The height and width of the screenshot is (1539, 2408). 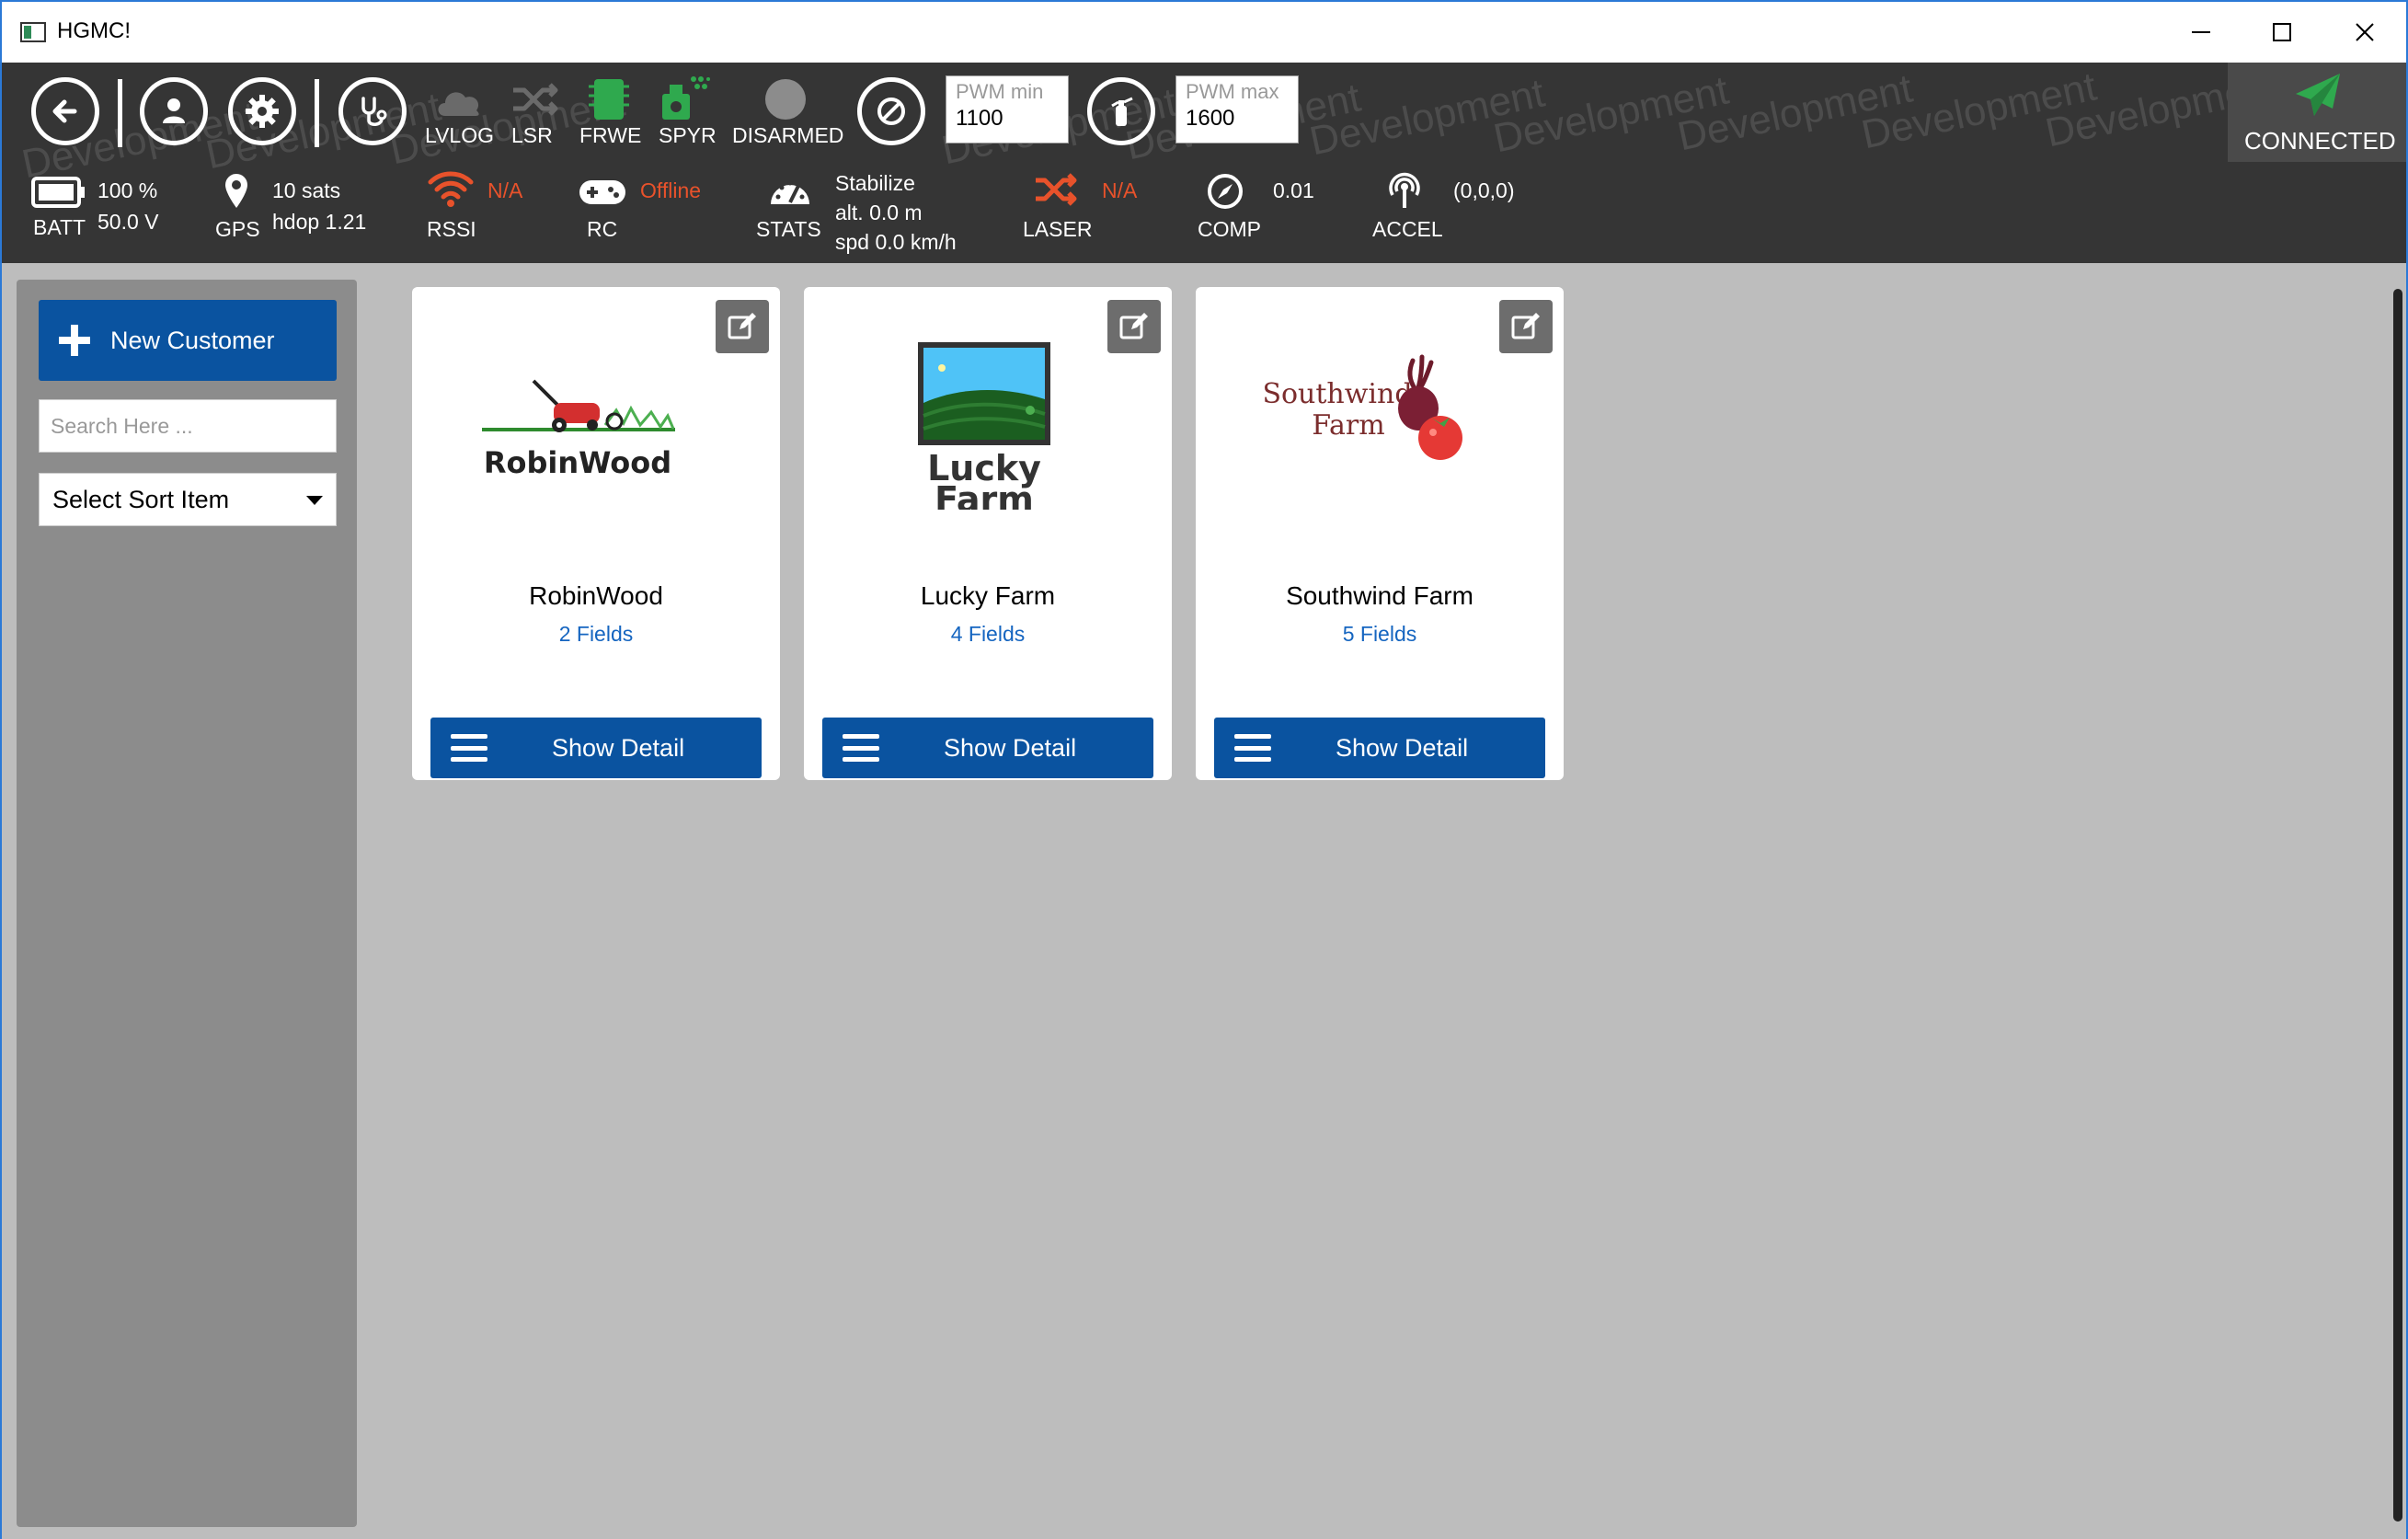 I want to click on close-icon, so click(x=2365, y=32).